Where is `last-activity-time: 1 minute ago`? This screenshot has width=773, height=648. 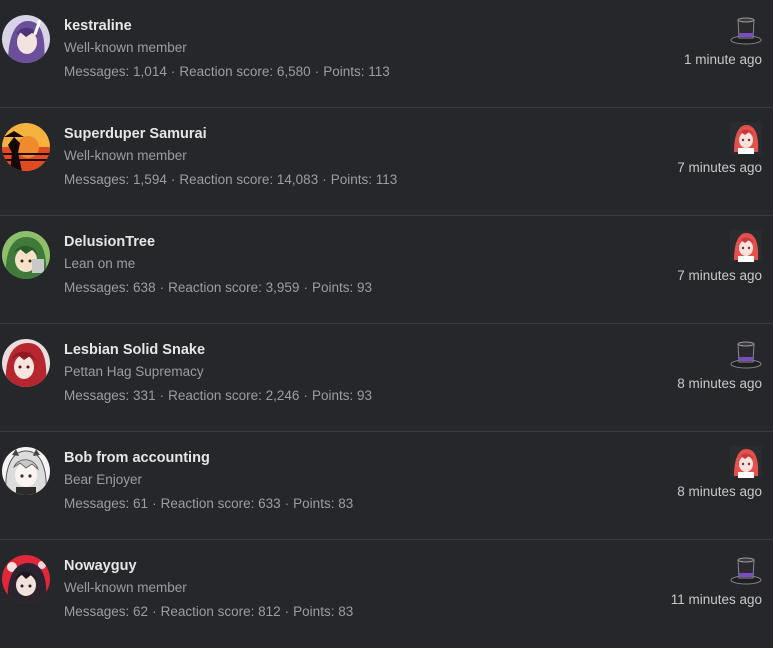
last-activity-time: 1 minute ago is located at coordinates (723, 60).